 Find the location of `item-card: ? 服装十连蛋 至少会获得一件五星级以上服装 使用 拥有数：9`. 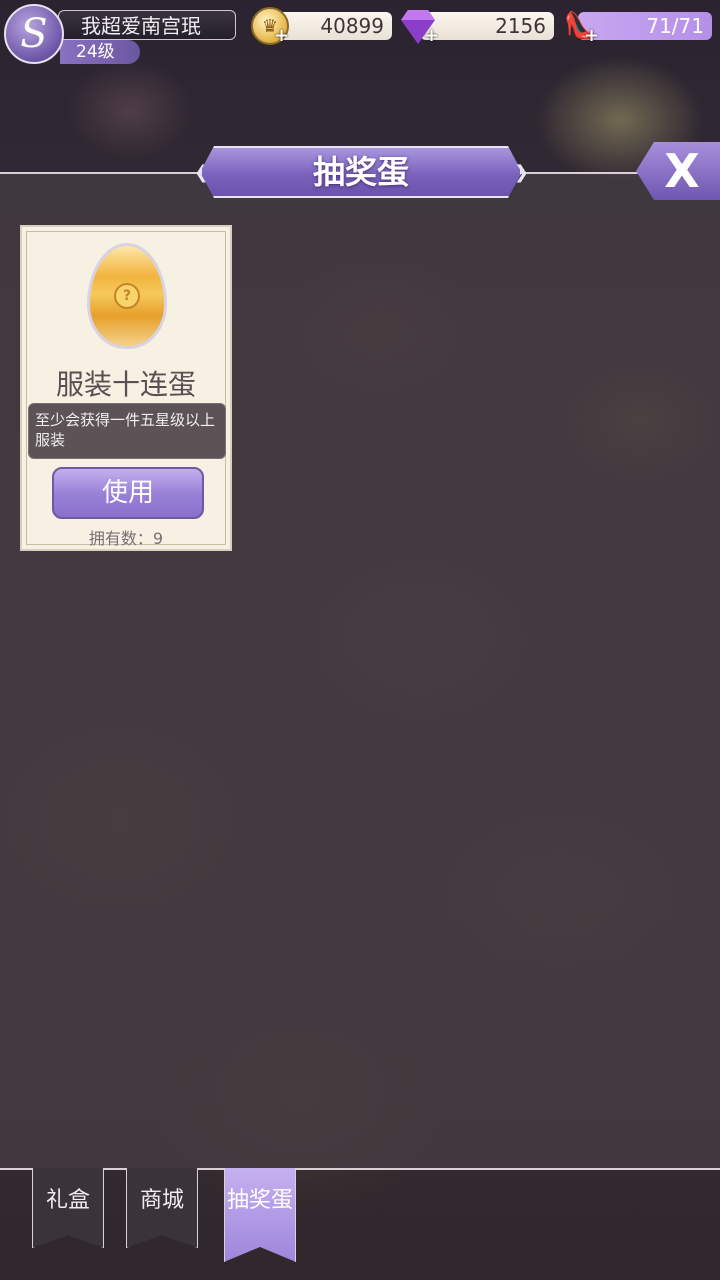

item-card: ? 服装十连蛋 至少会获得一件五星级以上服装 使用 拥有数：9 is located at coordinates (126, 388).